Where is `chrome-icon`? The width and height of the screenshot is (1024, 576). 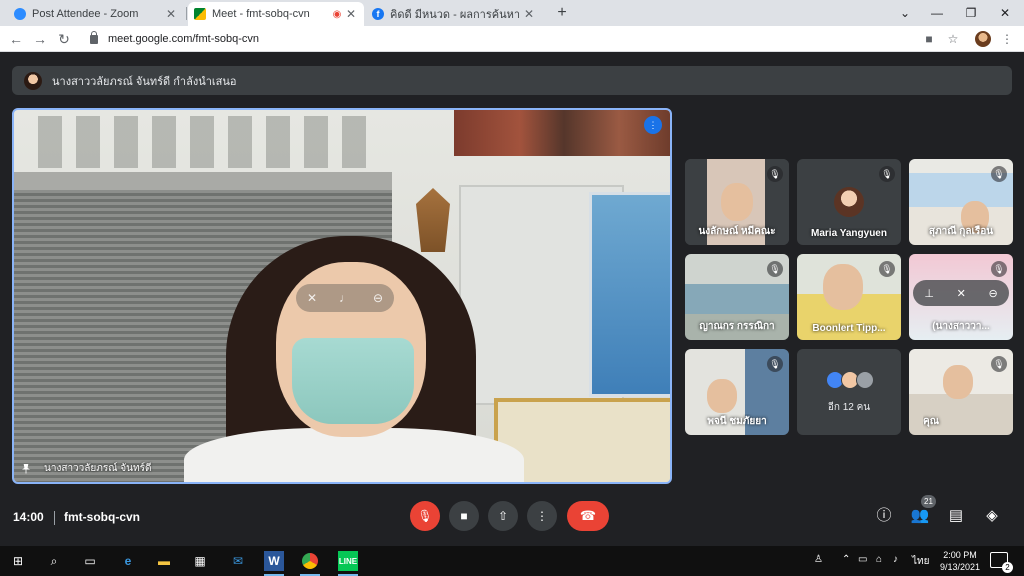 chrome-icon is located at coordinates (310, 561).